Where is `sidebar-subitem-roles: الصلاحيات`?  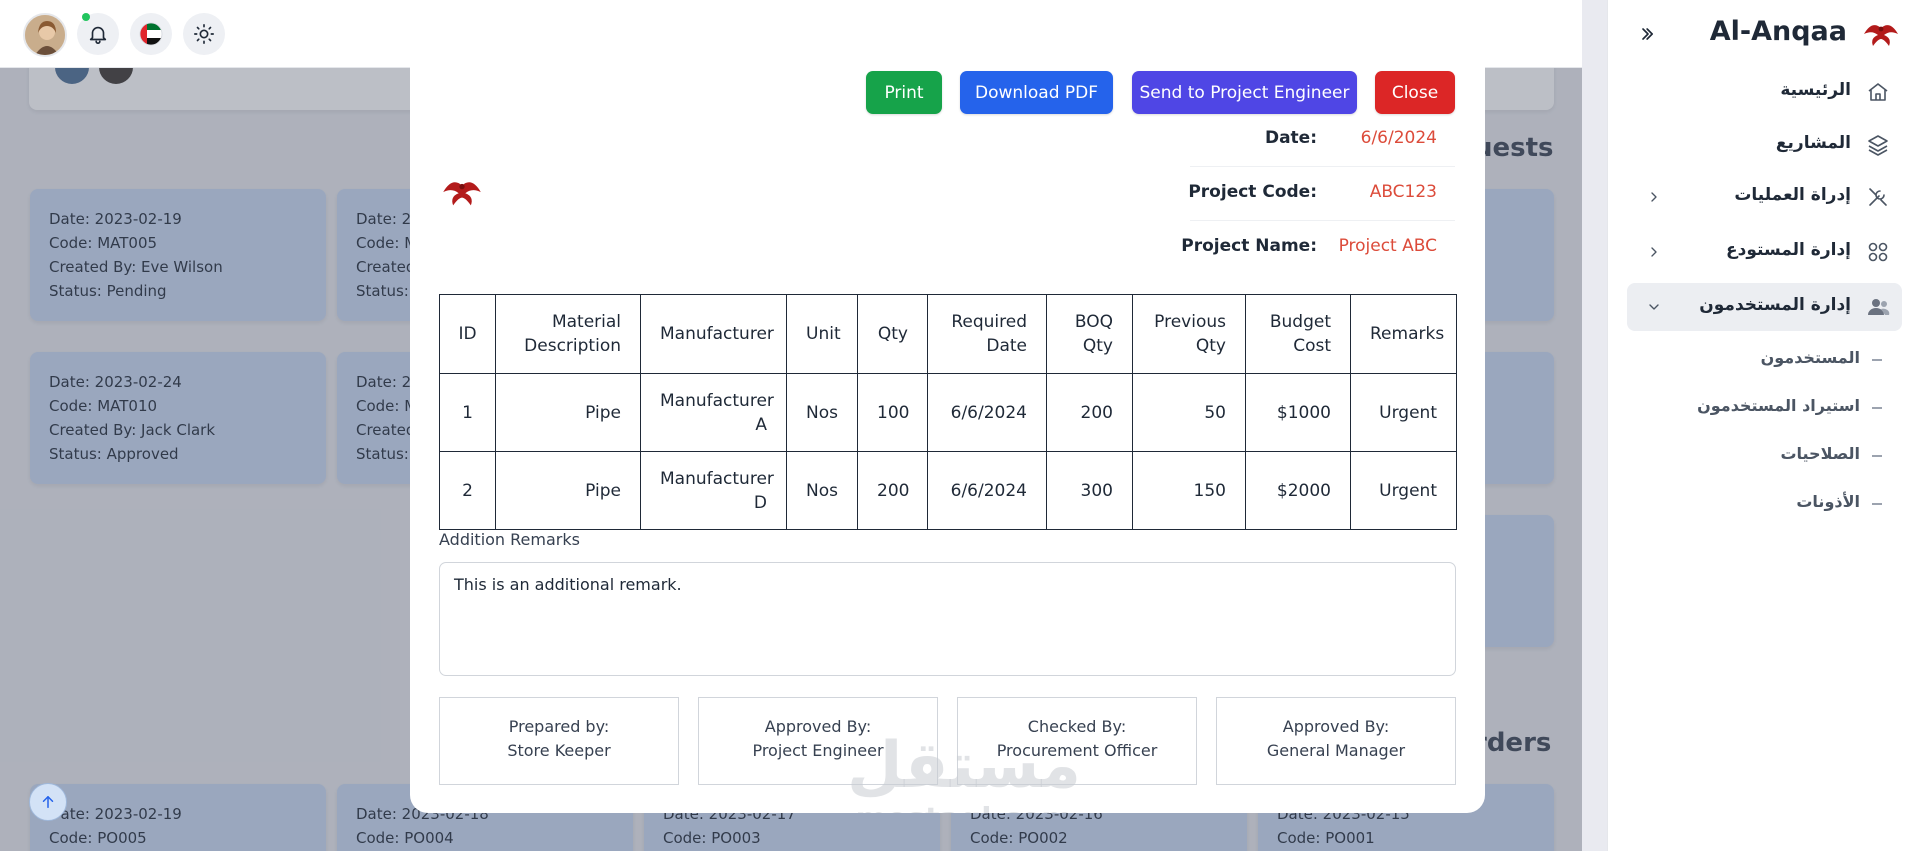 sidebar-subitem-roles: الصلاحيات is located at coordinates (1771, 453).